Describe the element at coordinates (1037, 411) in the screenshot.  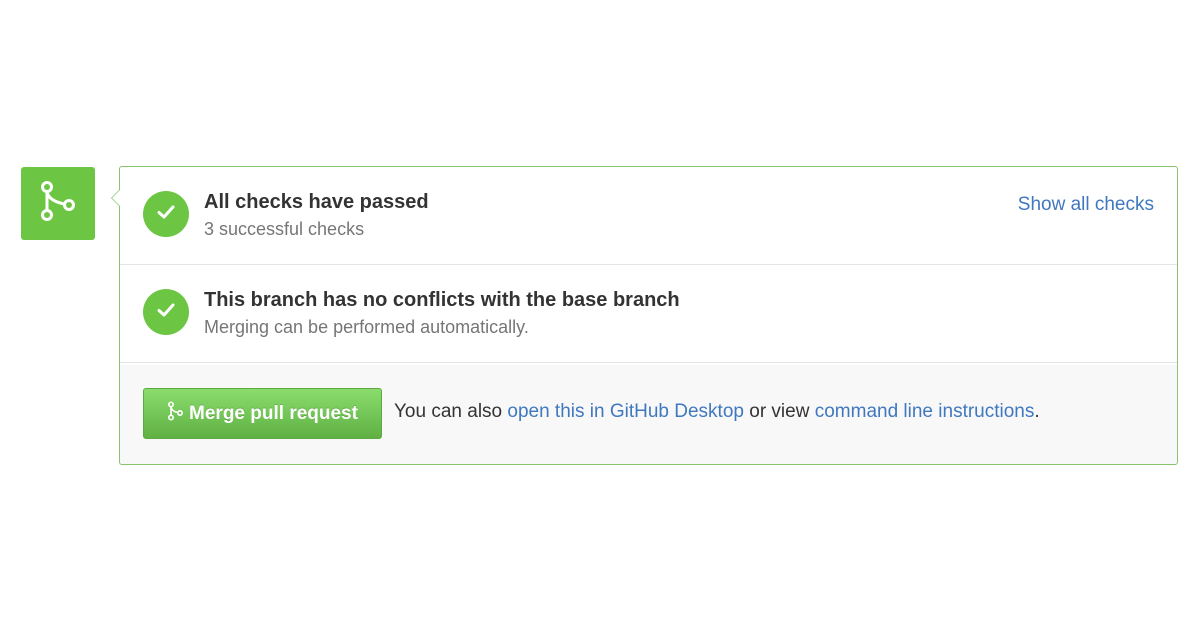
I see `footer-text-suffix: .` at that location.